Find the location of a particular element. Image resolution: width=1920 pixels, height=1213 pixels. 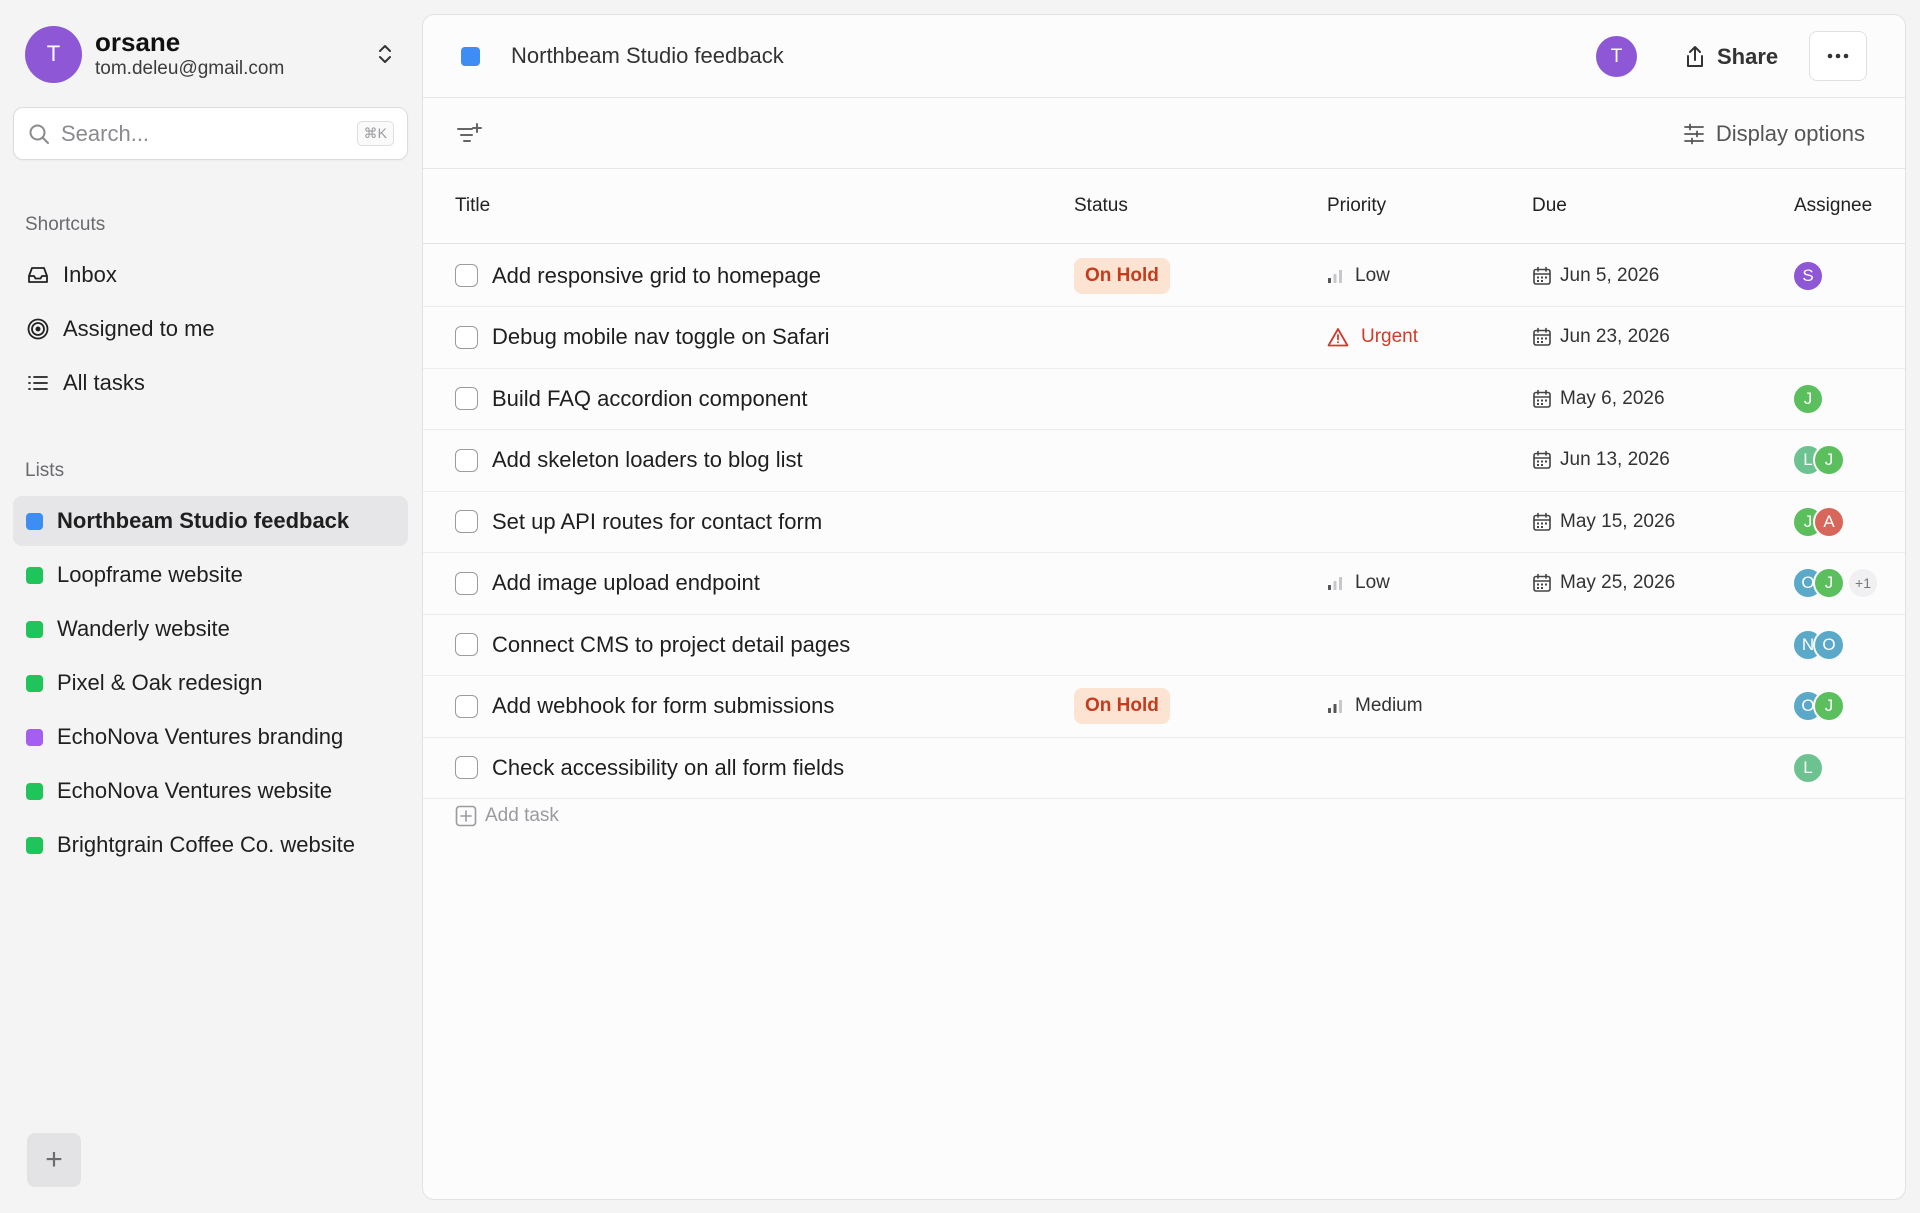

list-color-dot is located at coordinates (34, 791).